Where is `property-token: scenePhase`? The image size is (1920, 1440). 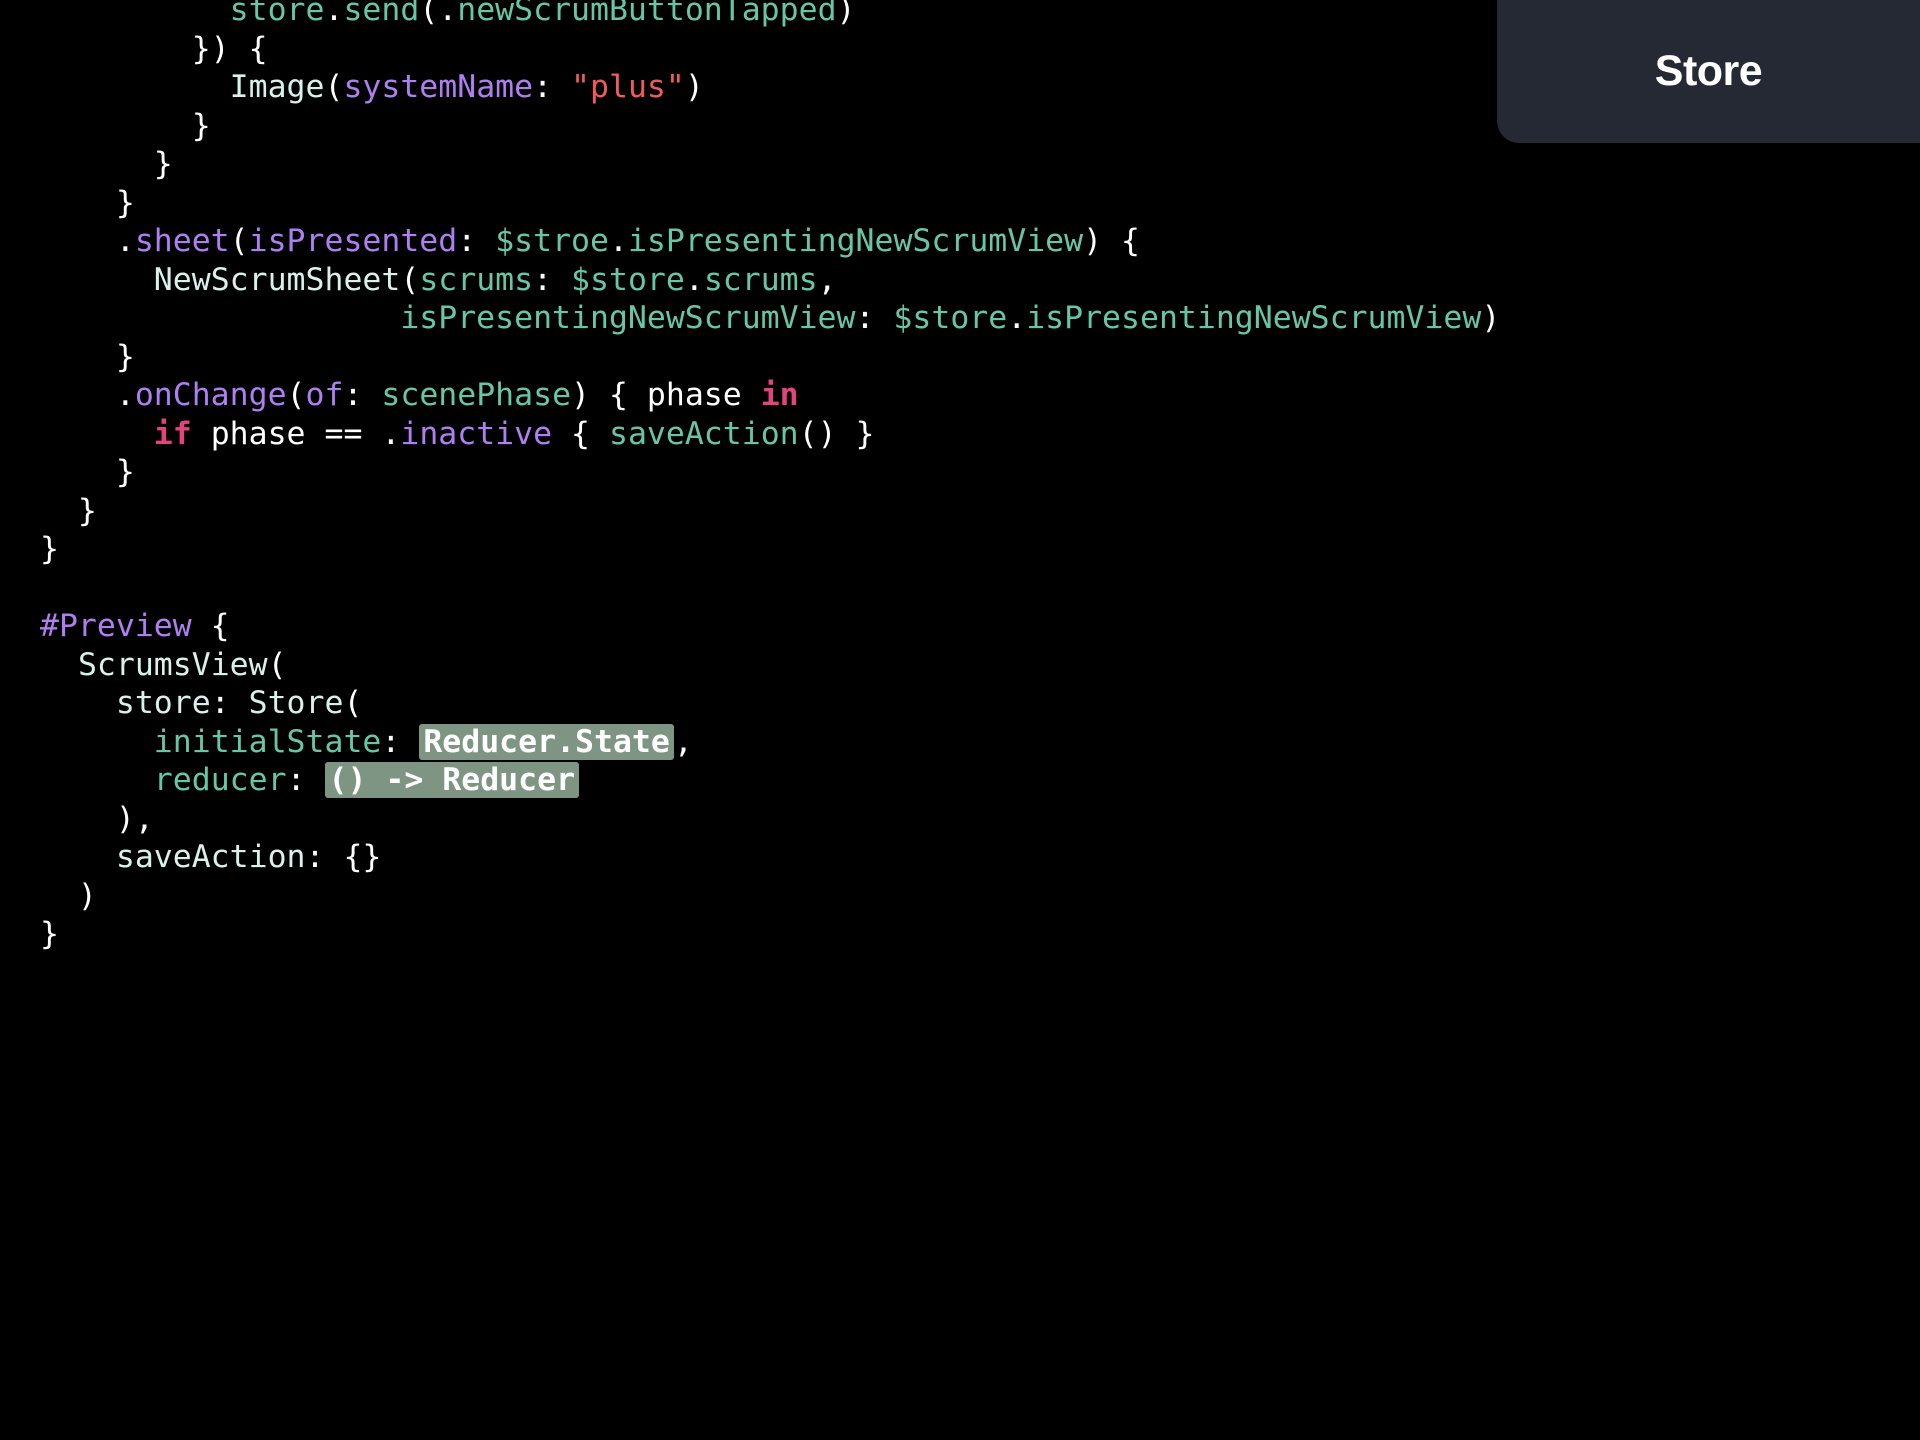
property-token: scenePhase is located at coordinates (476, 395).